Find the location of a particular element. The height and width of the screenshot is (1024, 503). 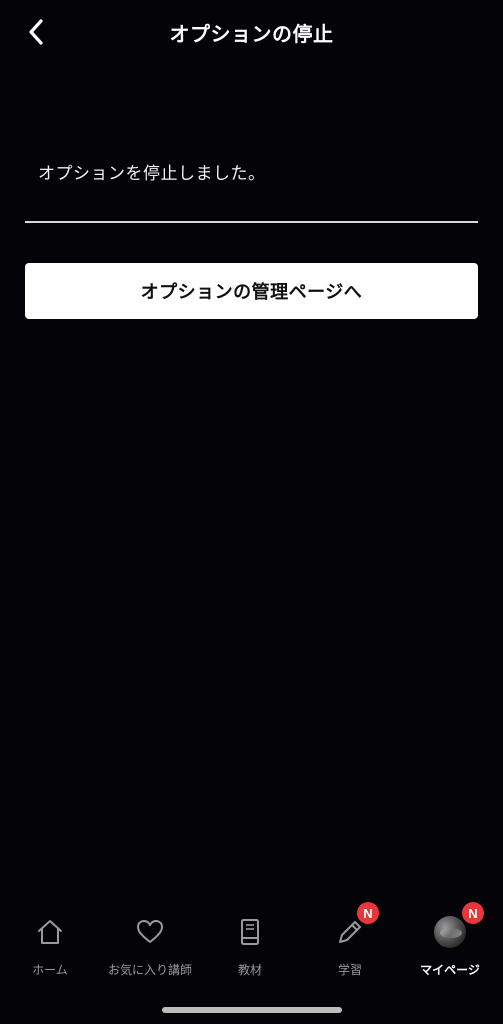

tab-materials: 教材 is located at coordinates (250, 945).